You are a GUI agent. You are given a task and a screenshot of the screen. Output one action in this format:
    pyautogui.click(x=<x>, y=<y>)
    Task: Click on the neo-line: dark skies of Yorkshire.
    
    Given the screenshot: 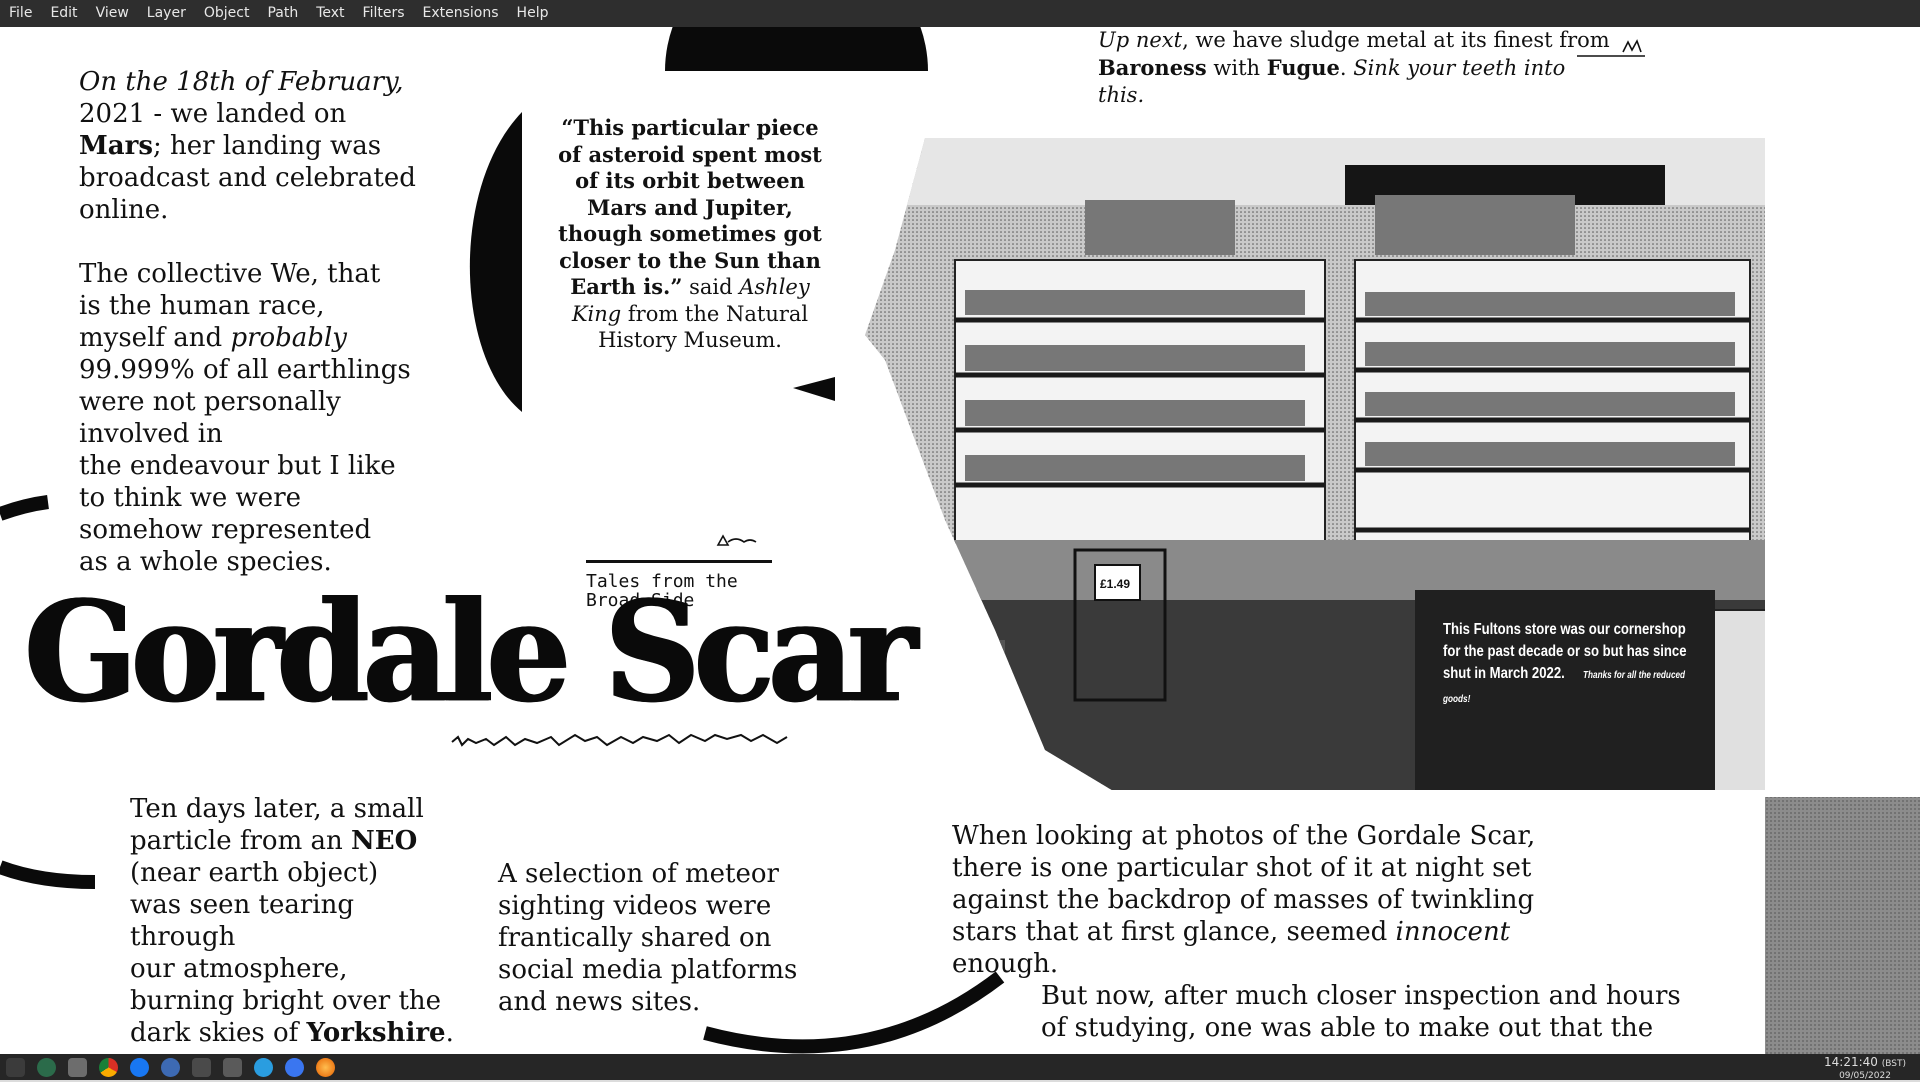 What is the action you would take?
    pyautogui.click(x=292, y=1033)
    